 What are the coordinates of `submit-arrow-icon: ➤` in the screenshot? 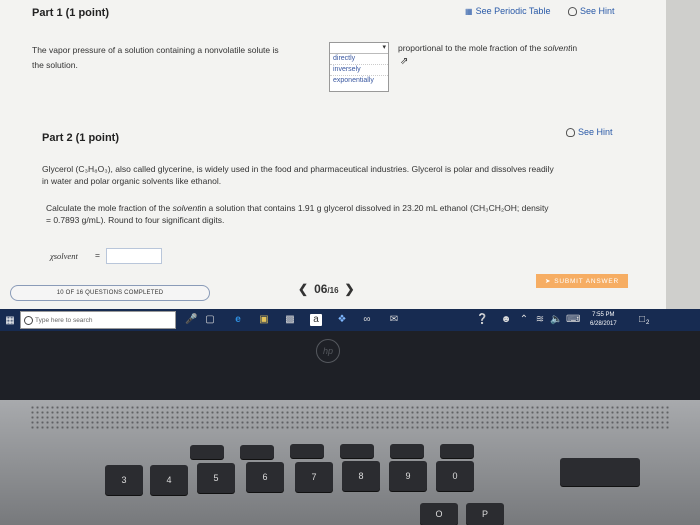 It's located at (548, 281).